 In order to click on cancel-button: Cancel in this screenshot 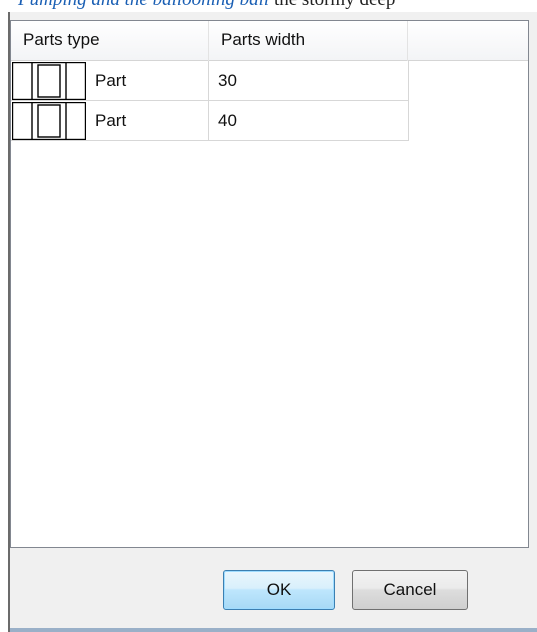, I will do `click(410, 590)`.